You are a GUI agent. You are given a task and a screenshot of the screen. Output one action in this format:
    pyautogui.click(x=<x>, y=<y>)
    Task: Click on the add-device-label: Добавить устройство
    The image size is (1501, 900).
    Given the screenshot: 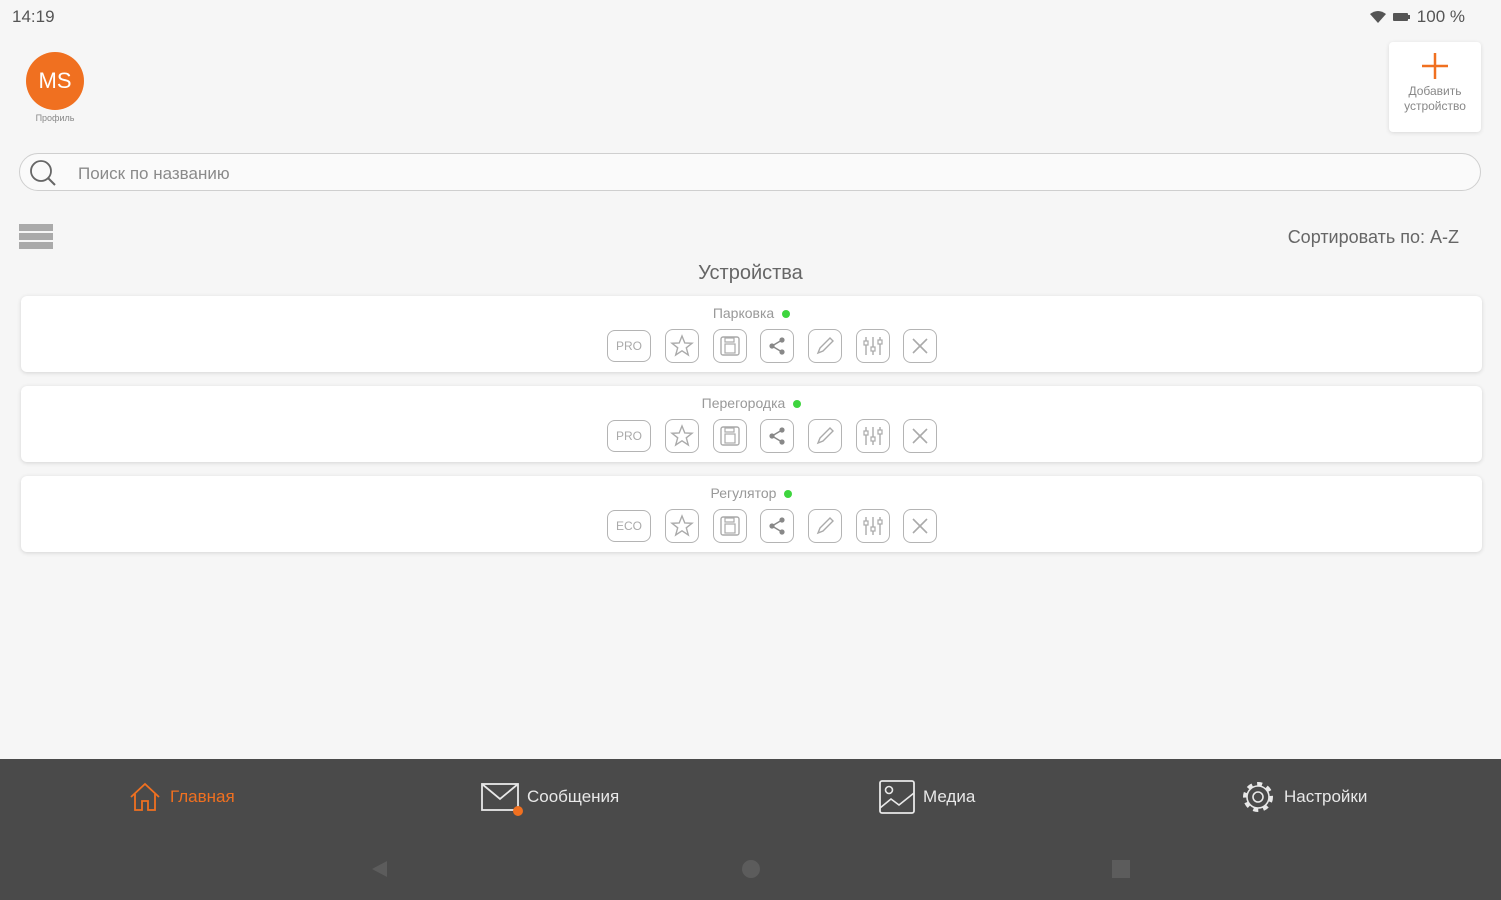 What is the action you would take?
    pyautogui.click(x=1435, y=98)
    